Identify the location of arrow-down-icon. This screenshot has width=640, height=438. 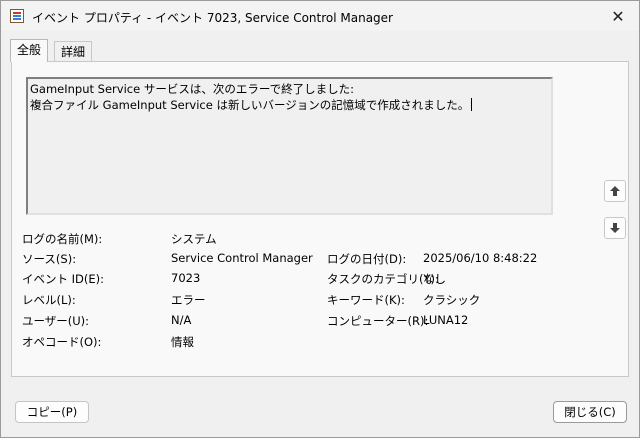
(615, 228).